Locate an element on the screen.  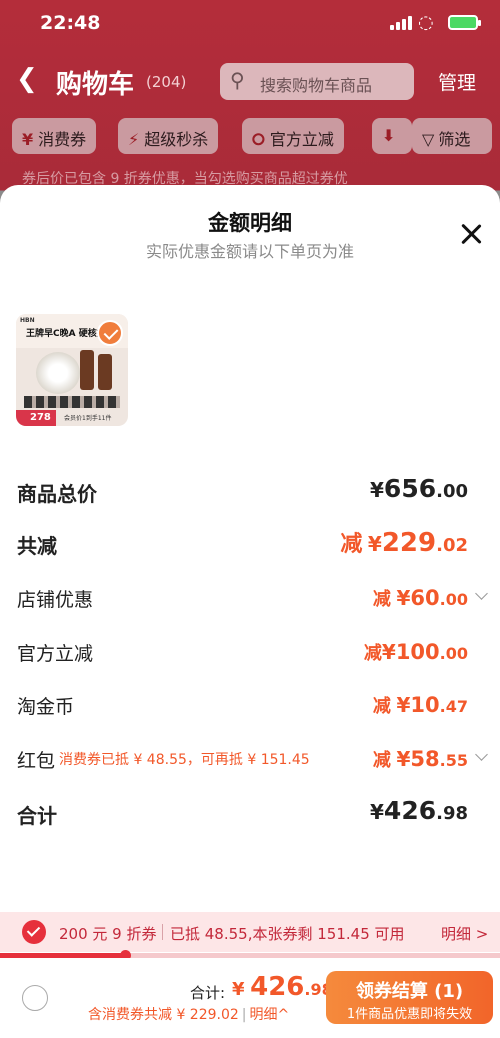
sheet-title: 金额明细 is located at coordinates (250, 223).